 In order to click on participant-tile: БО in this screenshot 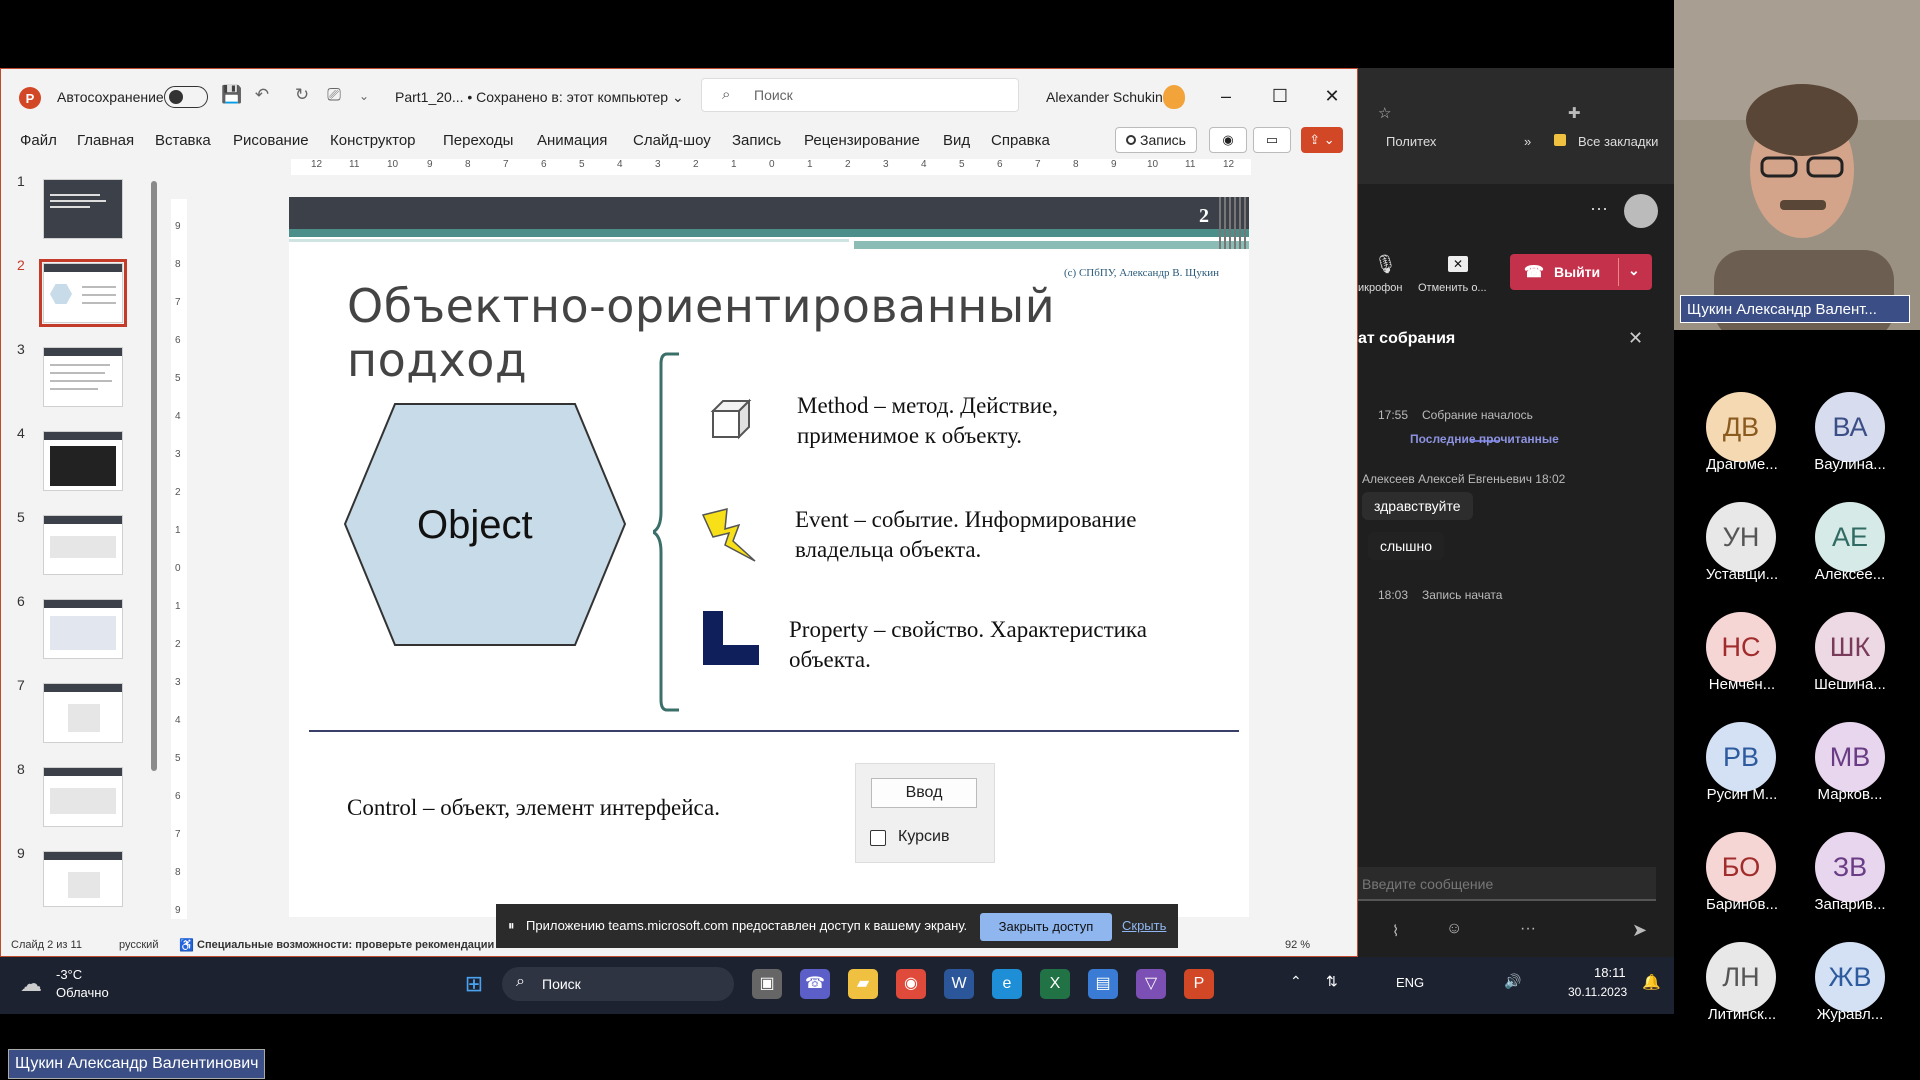, I will do `click(1741, 867)`.